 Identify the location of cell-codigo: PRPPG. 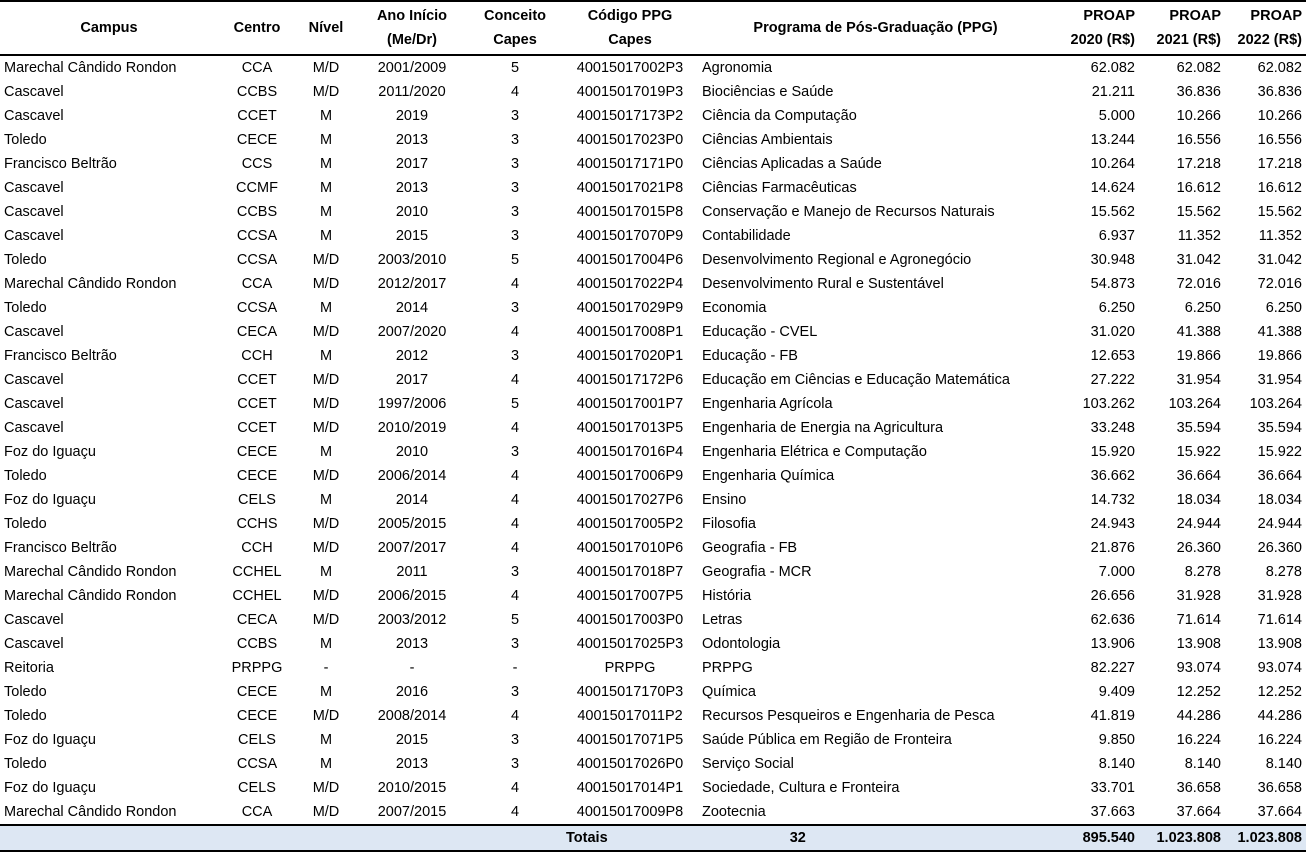
(630, 668).